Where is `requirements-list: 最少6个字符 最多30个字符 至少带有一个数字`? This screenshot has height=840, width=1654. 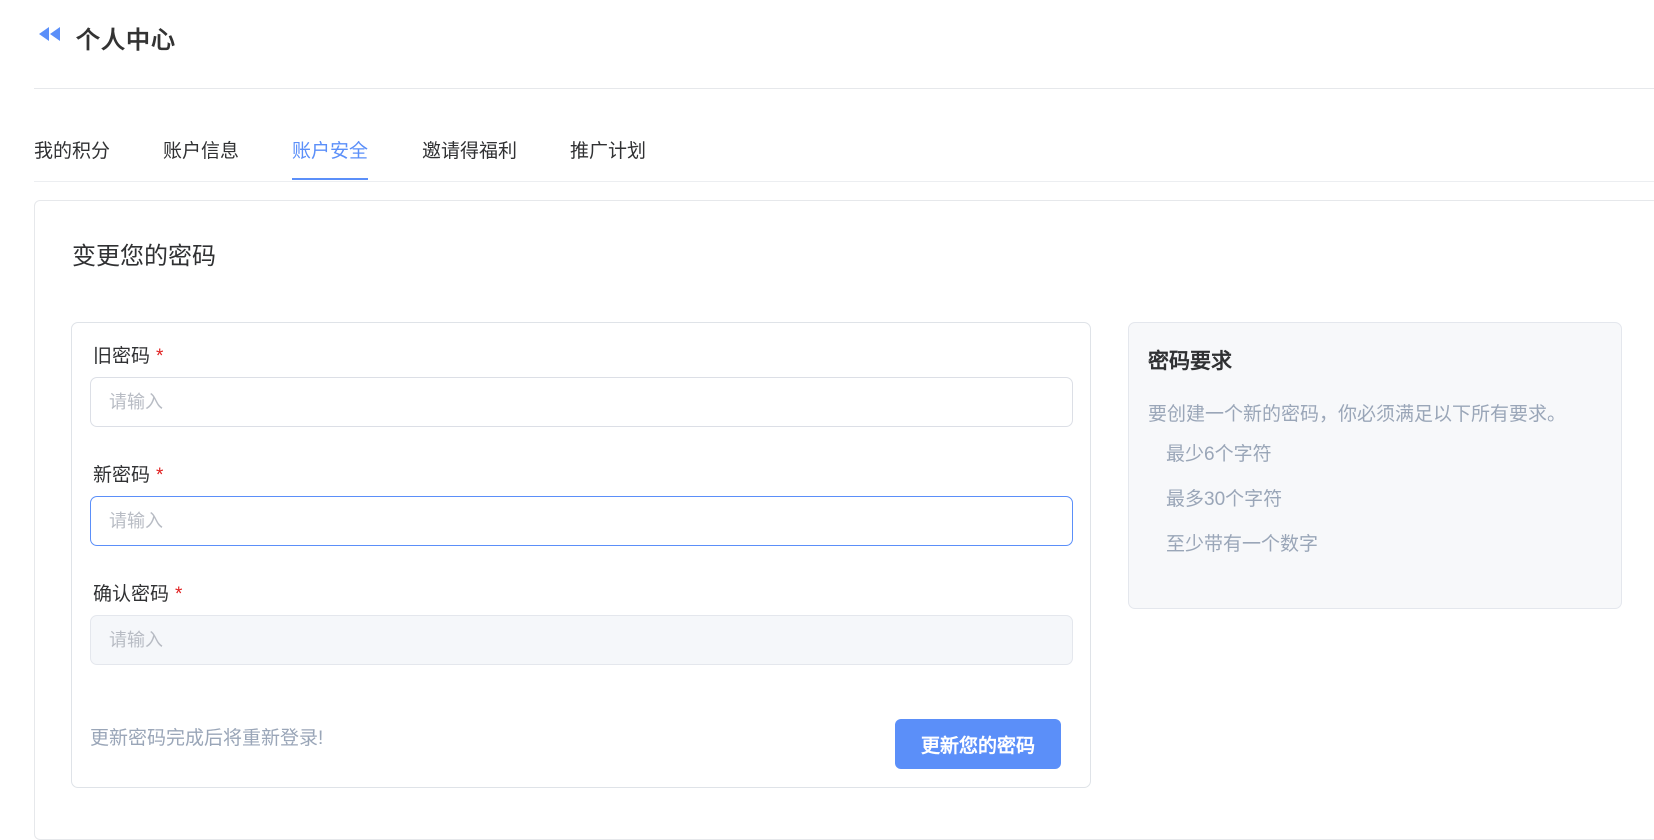
requirements-list: 最少6个字符 最多30个字符 至少带有一个数字 is located at coordinates (1242, 510).